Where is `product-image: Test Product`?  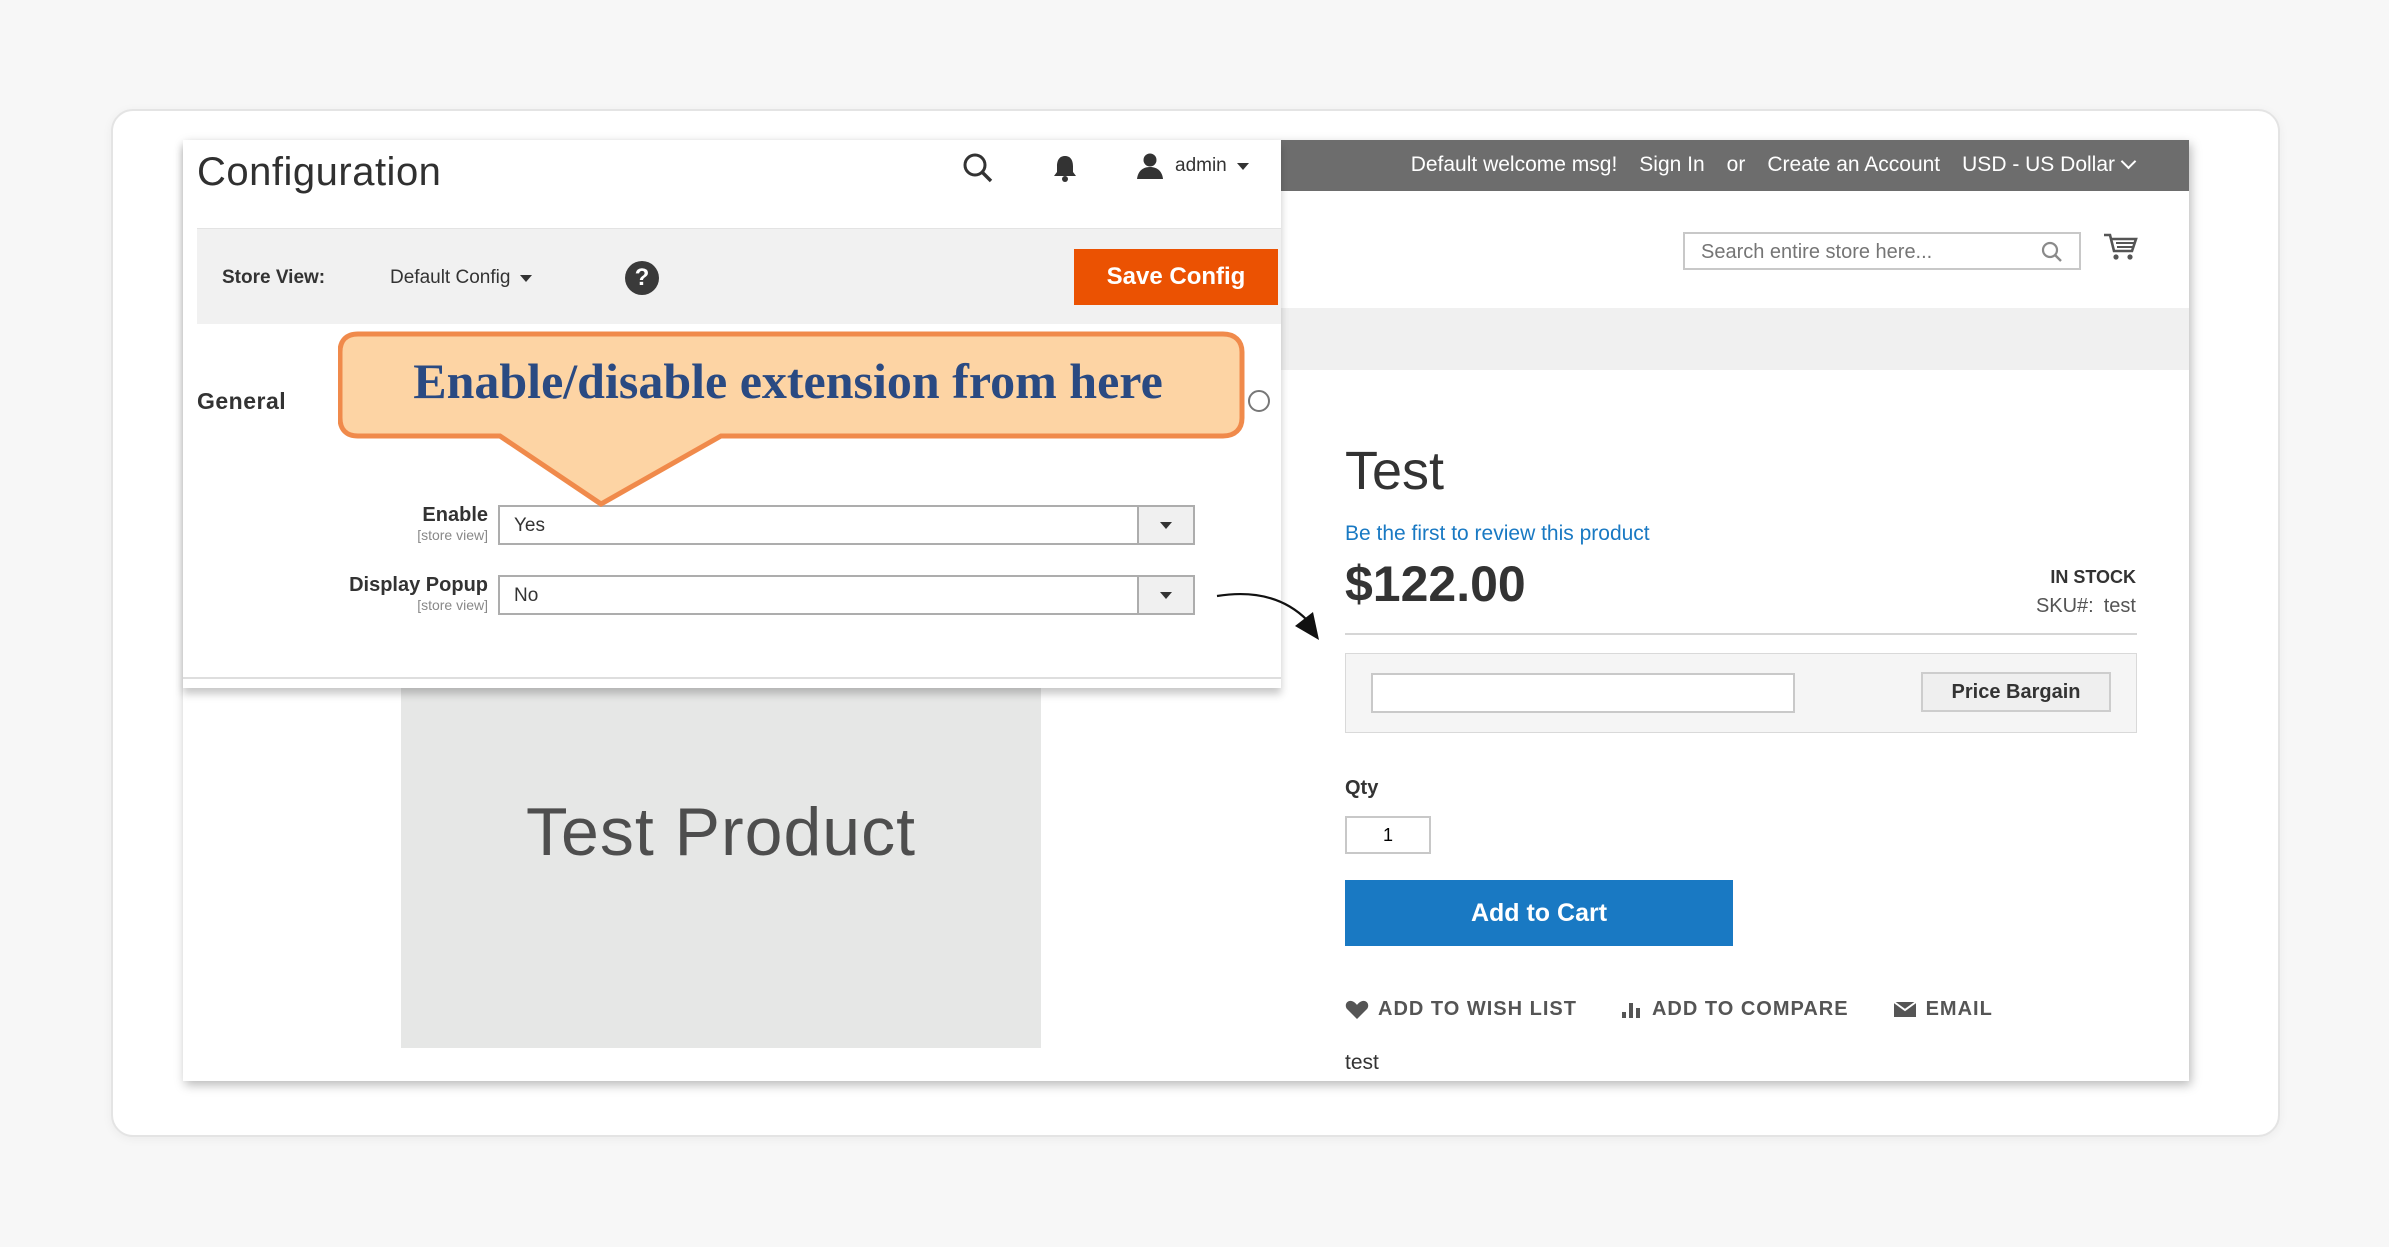 product-image: Test Product is located at coordinates (721, 868).